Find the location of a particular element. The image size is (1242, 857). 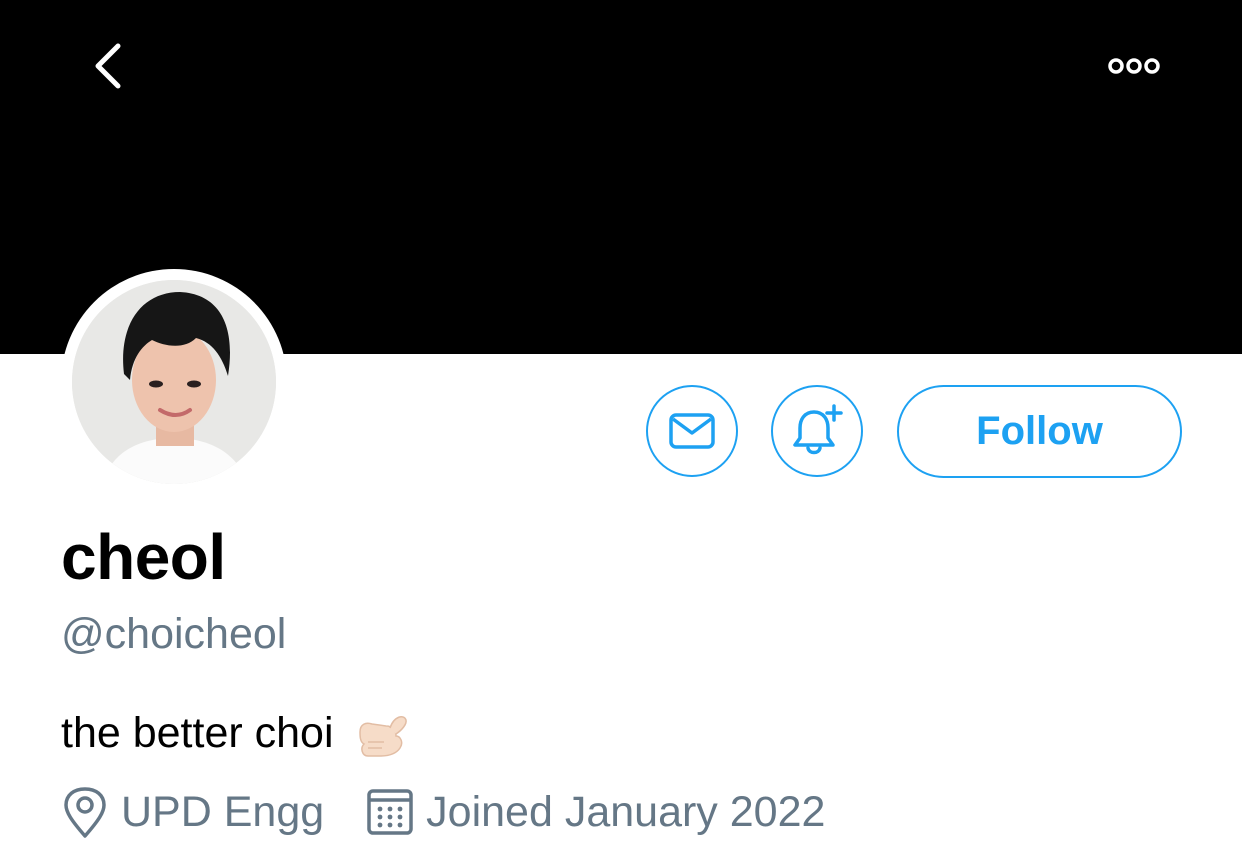

bio: the better choi is located at coordinates (236, 733).